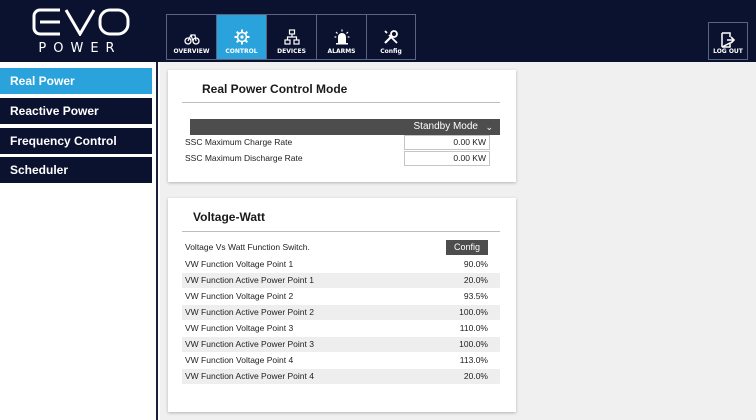 This screenshot has height=420, width=756. I want to click on logout-button: LOG OUT, so click(728, 41).